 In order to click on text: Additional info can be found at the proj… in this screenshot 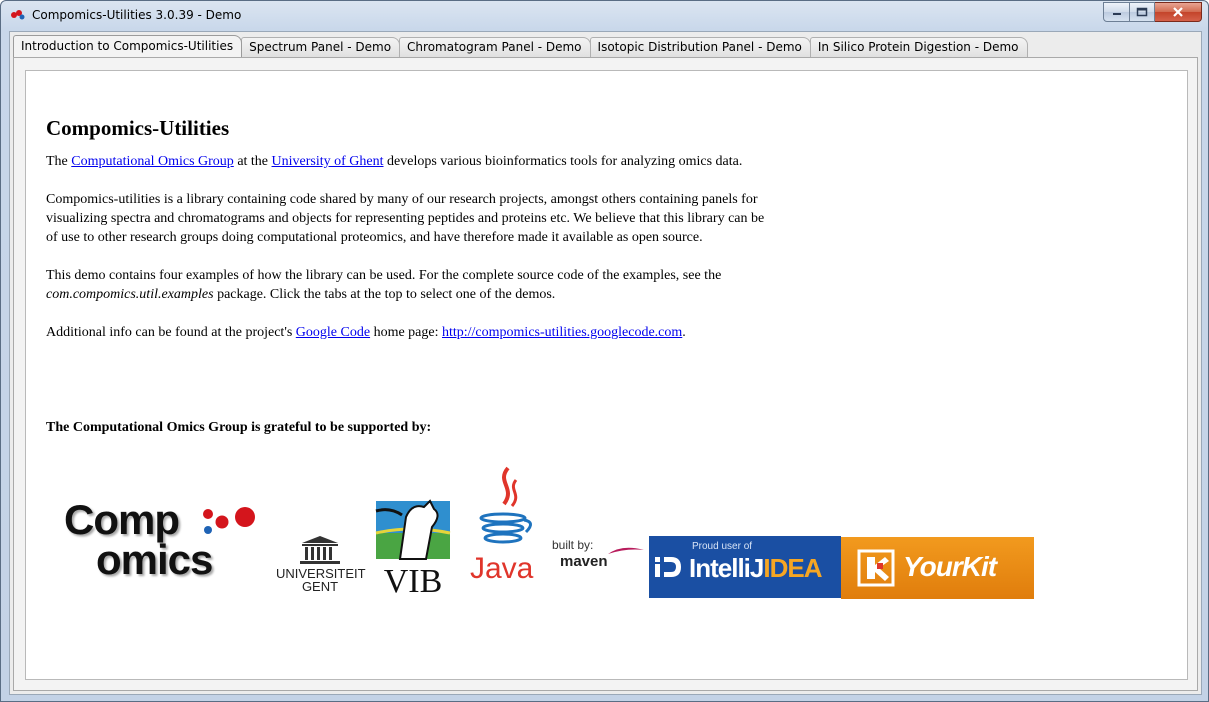, I will do `click(171, 332)`.